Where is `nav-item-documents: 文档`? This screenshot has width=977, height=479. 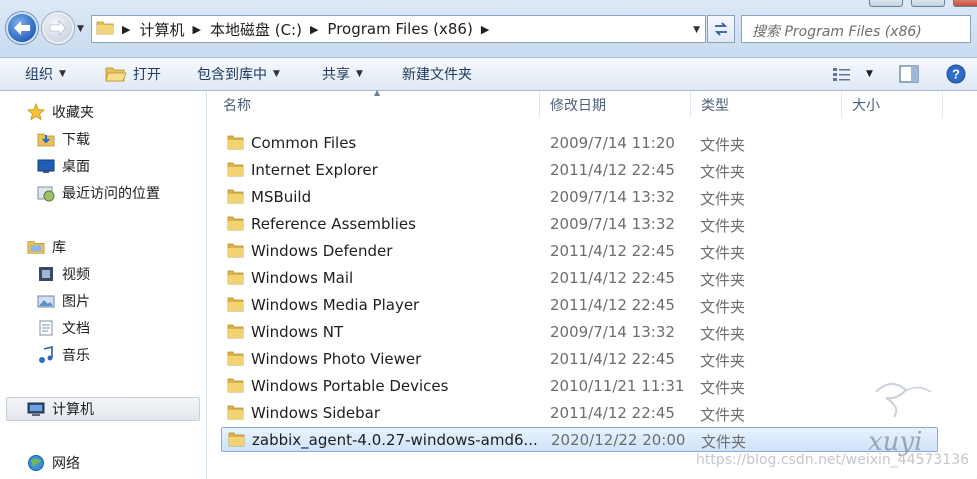 nav-item-documents: 文档 is located at coordinates (63, 328).